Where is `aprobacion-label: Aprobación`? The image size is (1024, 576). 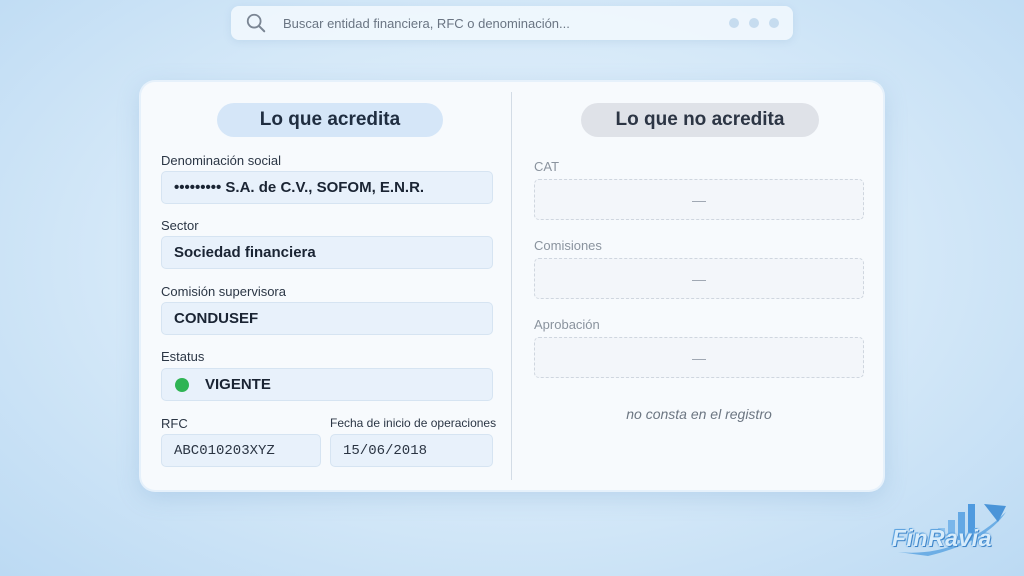 aprobacion-label: Aprobación is located at coordinates (567, 324).